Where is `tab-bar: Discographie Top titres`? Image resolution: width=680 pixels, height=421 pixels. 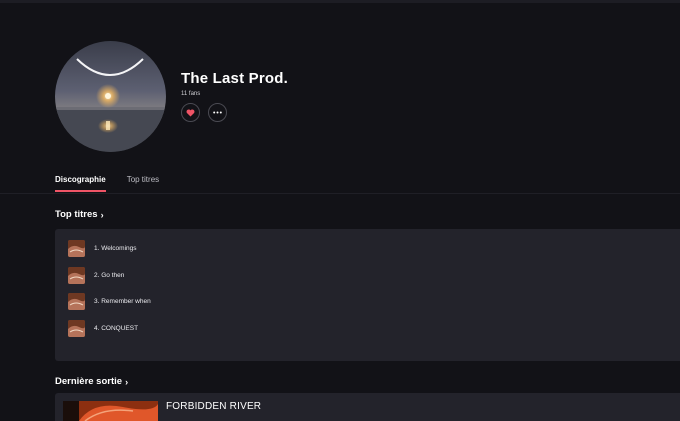
tab-bar: Discographie Top titres is located at coordinates (107, 183).